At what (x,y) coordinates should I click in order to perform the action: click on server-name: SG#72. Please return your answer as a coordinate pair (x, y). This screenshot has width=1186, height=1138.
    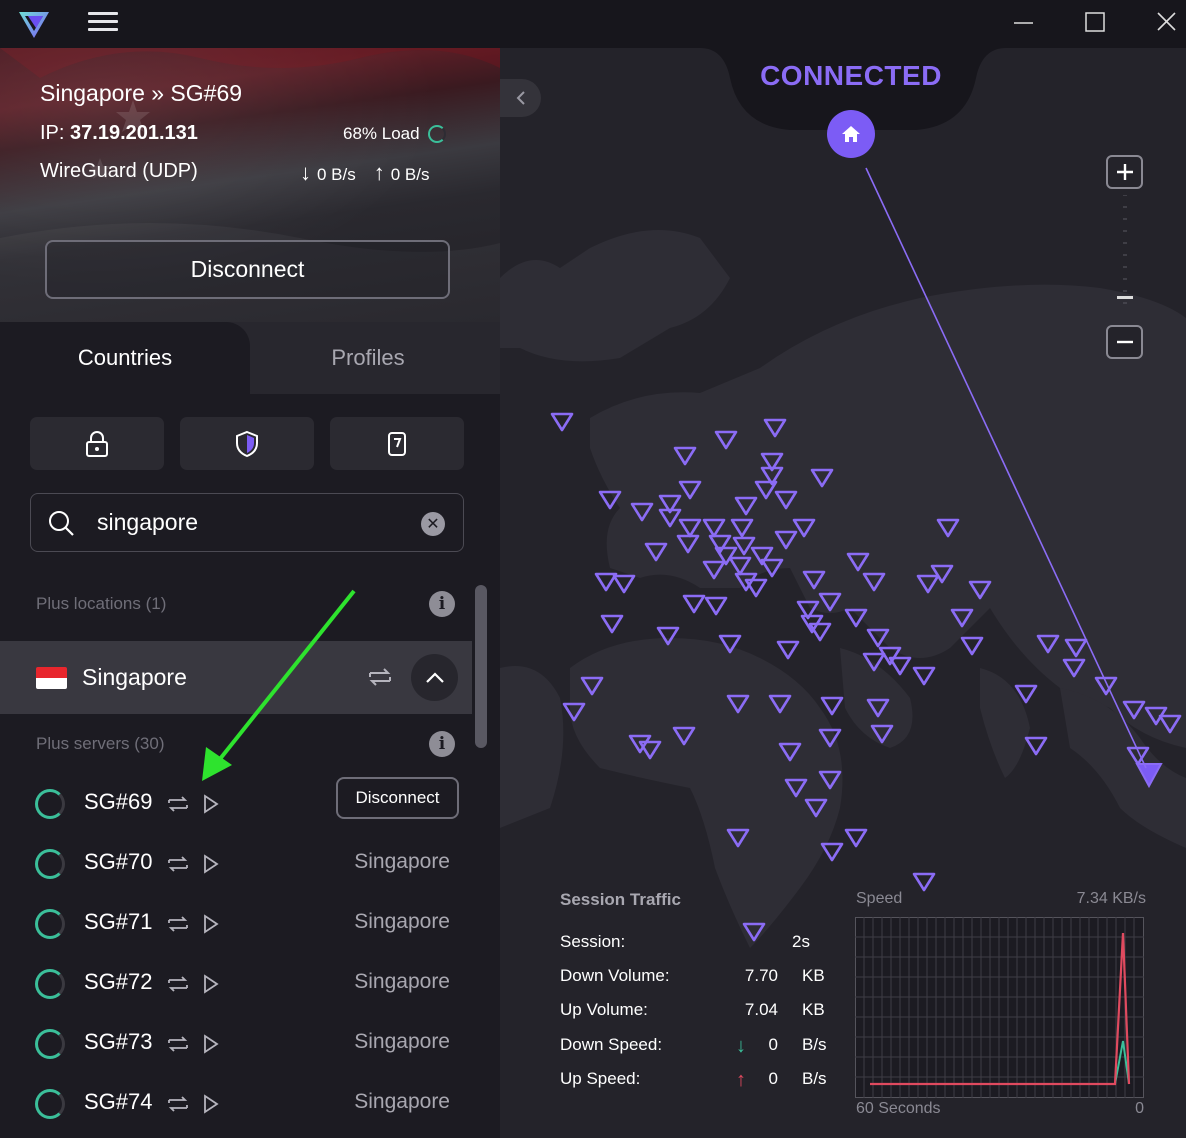
    Looking at the image, I should click on (118, 981).